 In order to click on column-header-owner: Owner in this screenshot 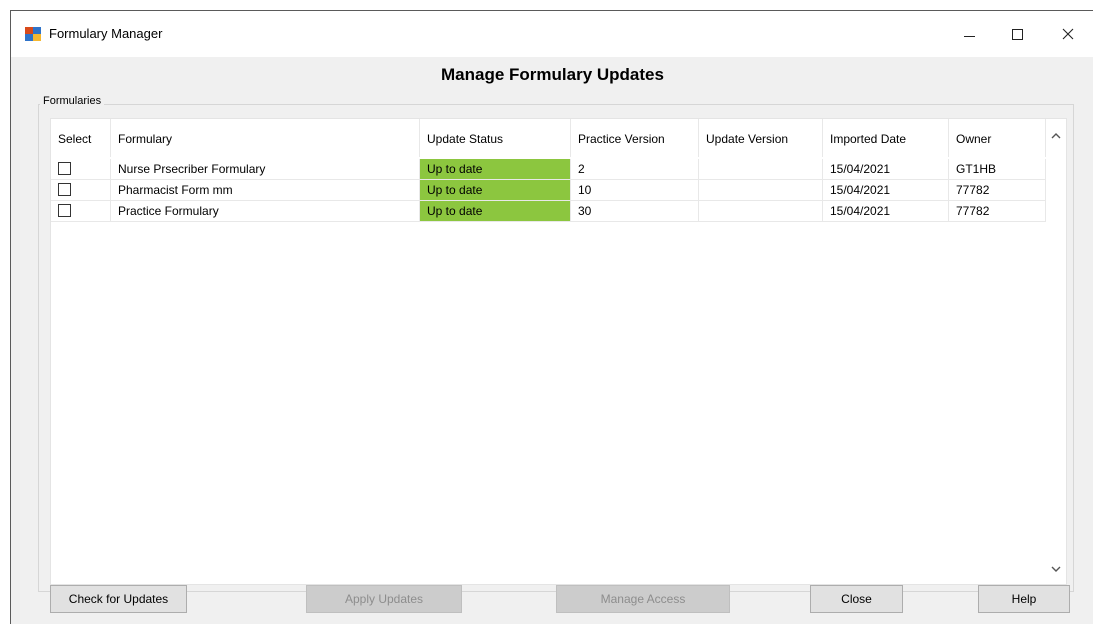, I will do `click(997, 138)`.